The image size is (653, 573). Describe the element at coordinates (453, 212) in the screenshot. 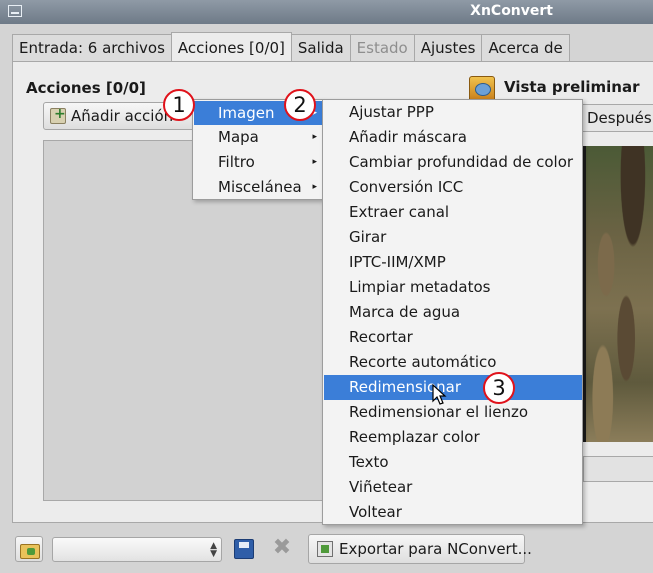

I see `submenu-item: Extraer canal` at that location.